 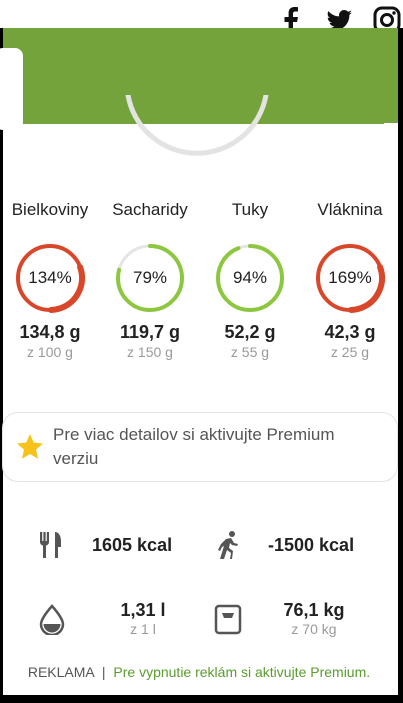 I want to click on instagram-icon, so click(x=388, y=20).